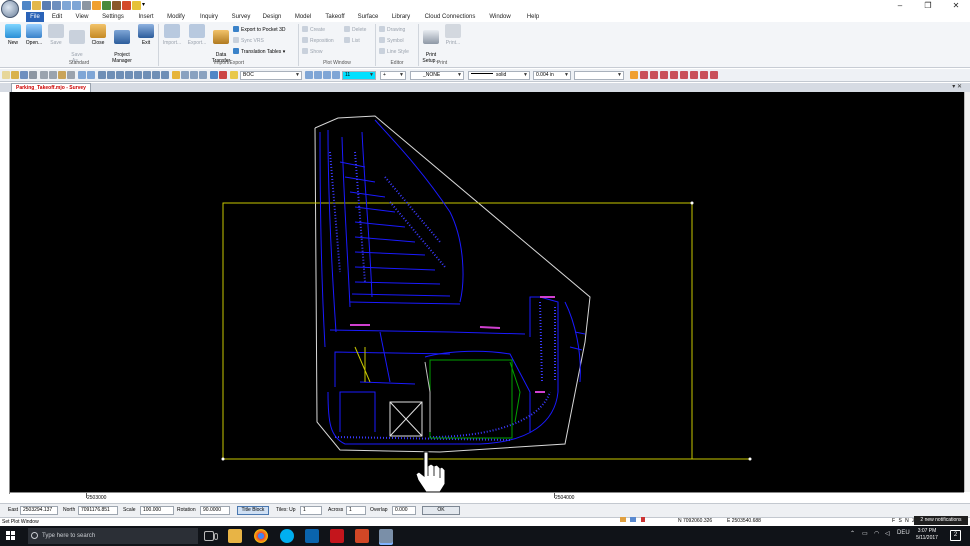 This screenshot has height=546, width=970. What do you see at coordinates (26, 5) in the screenshot?
I see `new-icon` at bounding box center [26, 5].